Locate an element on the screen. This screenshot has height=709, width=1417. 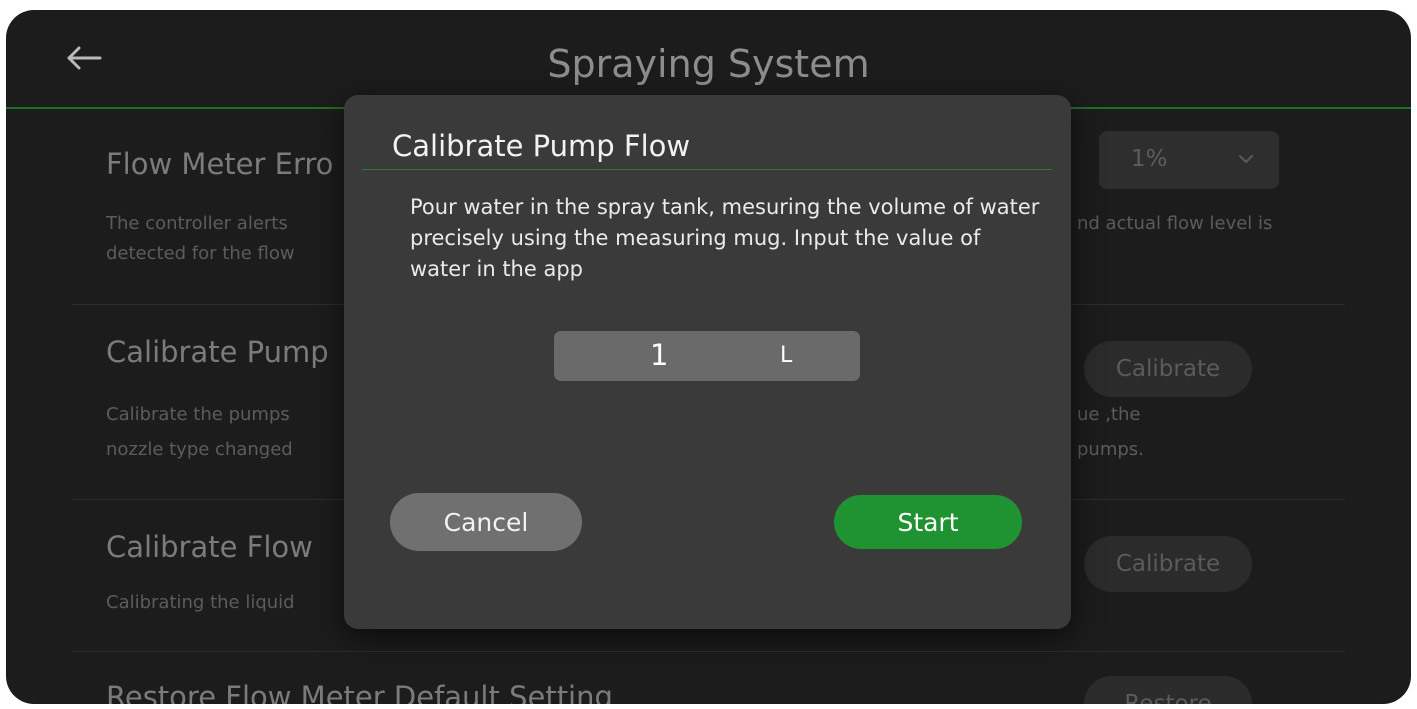
calibrate-pump-button: Calibrate is located at coordinates (1168, 369).